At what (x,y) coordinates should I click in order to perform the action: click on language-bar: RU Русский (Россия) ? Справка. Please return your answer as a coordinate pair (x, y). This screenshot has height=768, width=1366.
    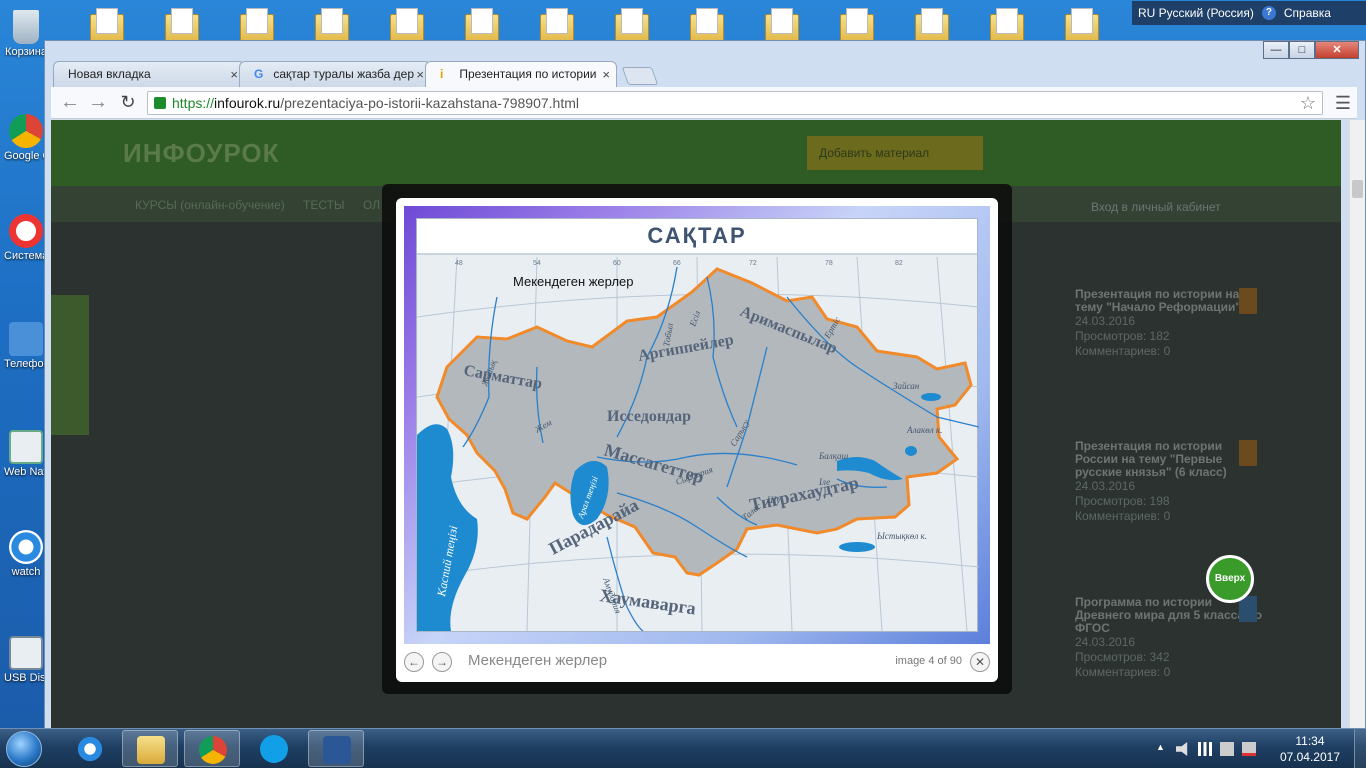
    Looking at the image, I should click on (1249, 13).